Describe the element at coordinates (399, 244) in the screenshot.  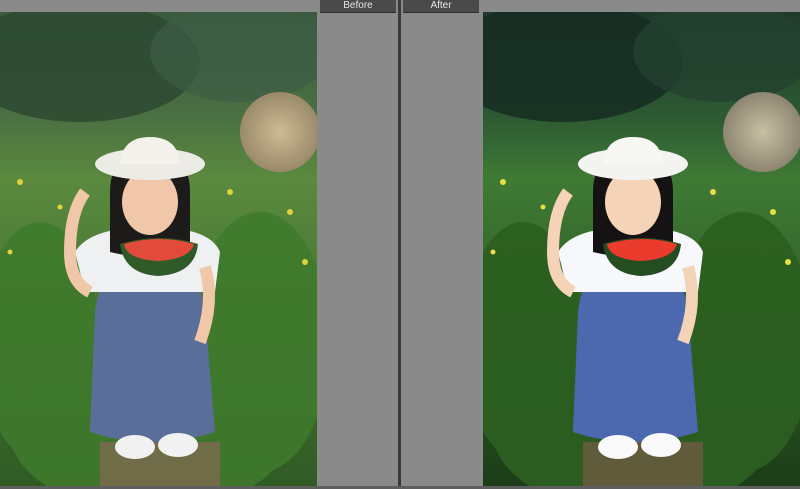
I see `pane-divider` at that location.